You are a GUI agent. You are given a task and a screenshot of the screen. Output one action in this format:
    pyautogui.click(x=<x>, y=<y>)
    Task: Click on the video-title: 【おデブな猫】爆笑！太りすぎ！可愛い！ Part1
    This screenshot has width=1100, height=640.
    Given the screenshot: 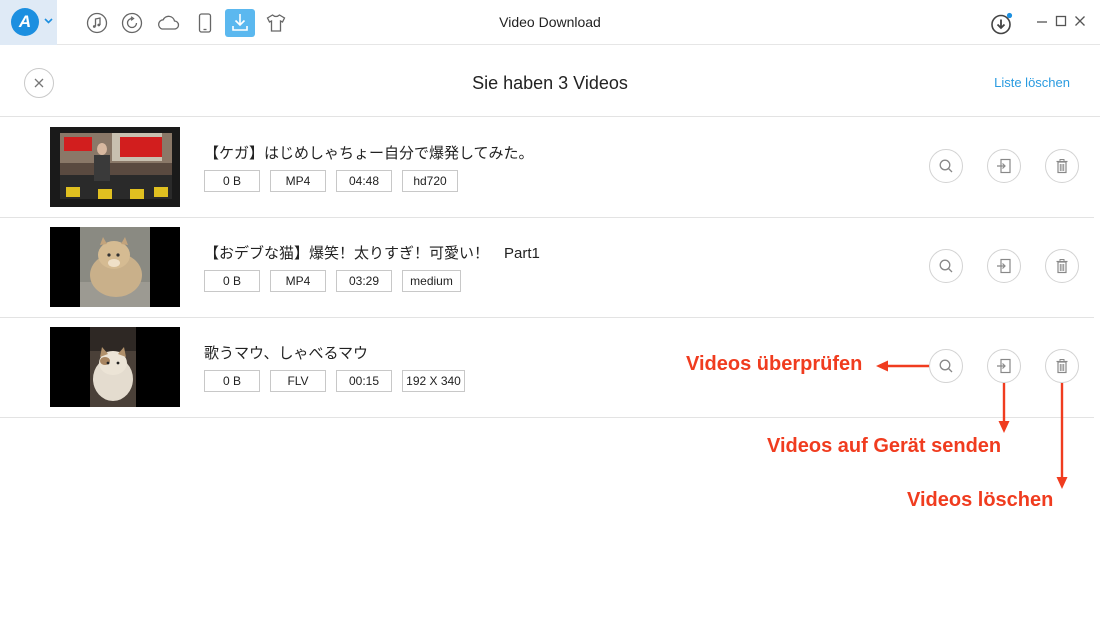 What is the action you would take?
    pyautogui.click(x=372, y=253)
    